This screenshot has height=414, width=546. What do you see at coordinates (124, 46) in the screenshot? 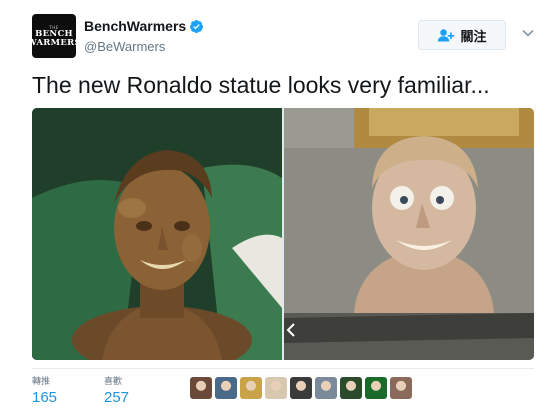
I see `account-handle: @BeWarmers` at bounding box center [124, 46].